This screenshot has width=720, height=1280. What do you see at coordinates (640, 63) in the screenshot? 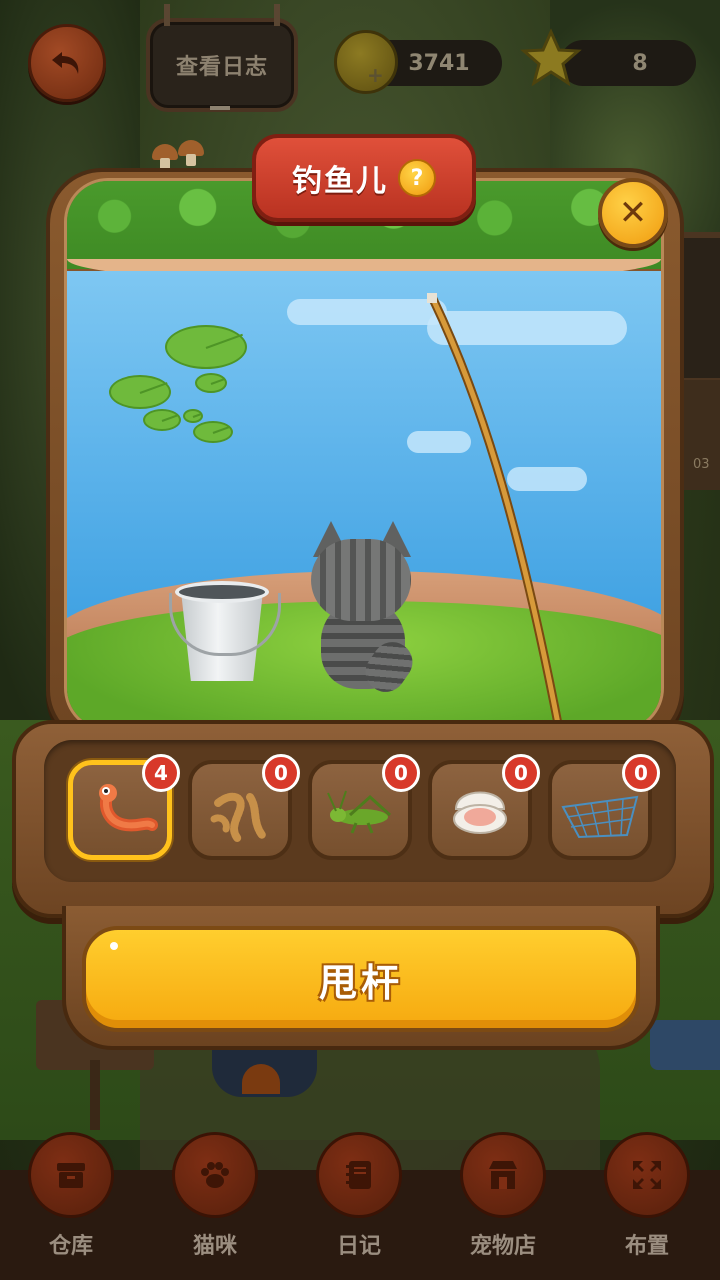
I see `star-count: 8` at bounding box center [640, 63].